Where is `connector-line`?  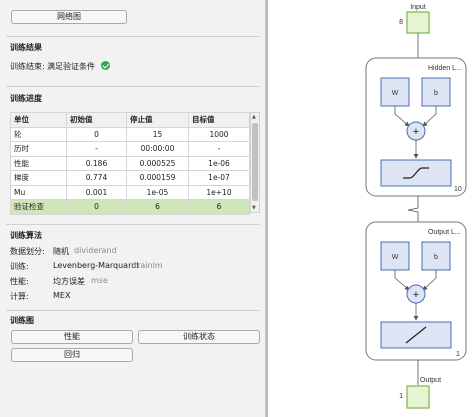 connector-line is located at coordinates (413, 209).